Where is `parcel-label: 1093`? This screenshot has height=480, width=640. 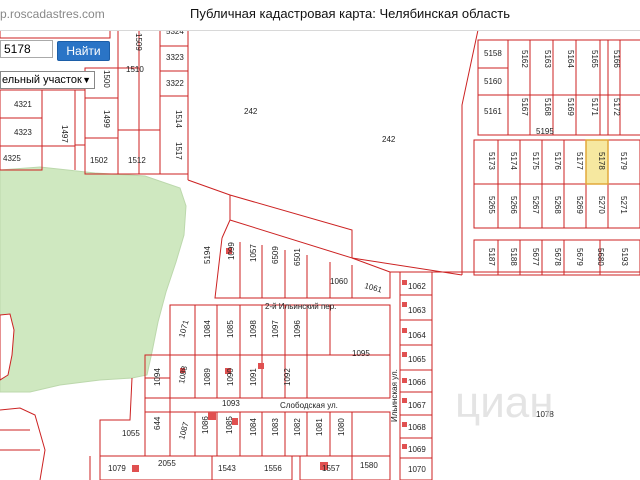
parcel-label: 1093 is located at coordinates (231, 403).